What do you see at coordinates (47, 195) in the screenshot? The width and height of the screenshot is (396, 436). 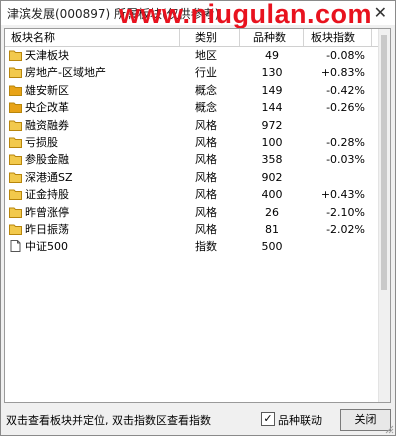 I see `row-name: 证金持股` at bounding box center [47, 195].